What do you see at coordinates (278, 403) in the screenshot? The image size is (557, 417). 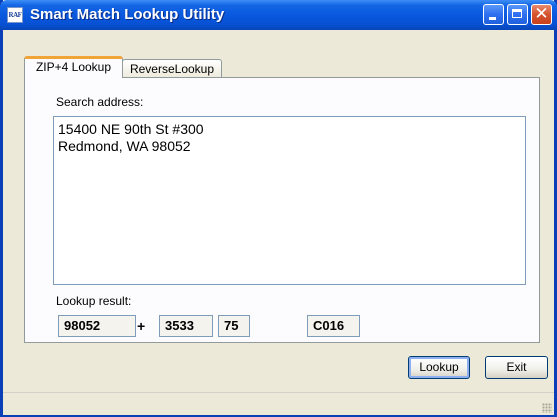 I see `status-bar` at bounding box center [278, 403].